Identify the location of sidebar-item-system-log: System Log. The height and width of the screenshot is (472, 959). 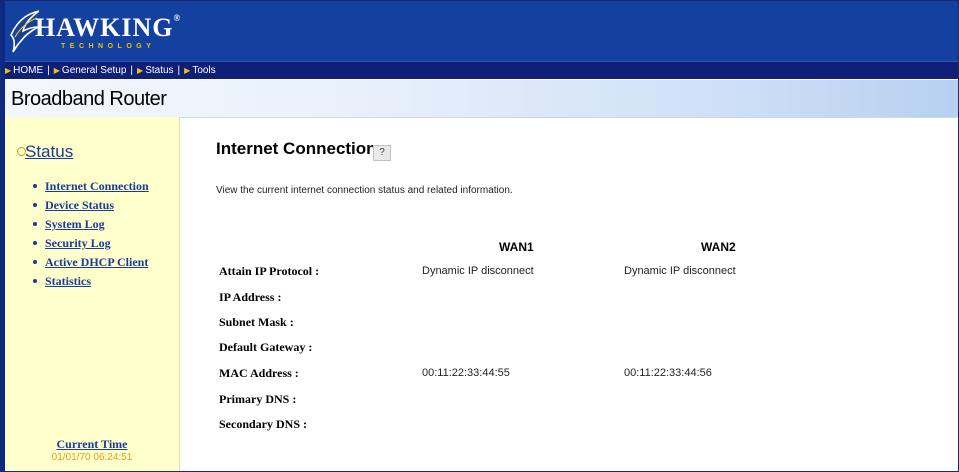
(98, 224).